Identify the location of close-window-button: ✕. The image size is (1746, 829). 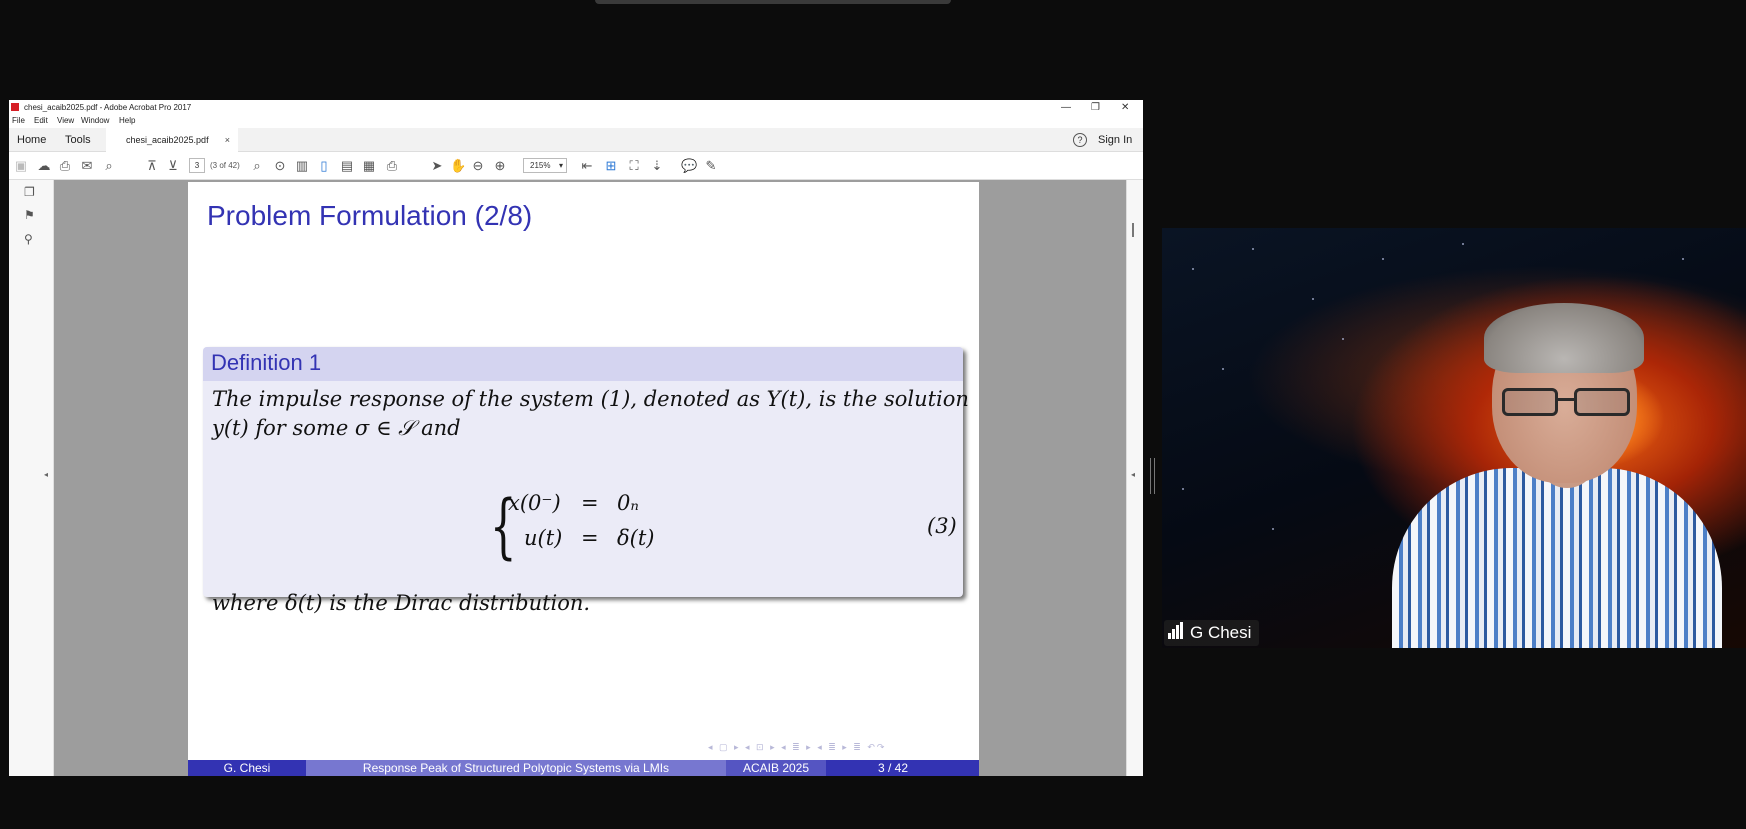
(1125, 107).